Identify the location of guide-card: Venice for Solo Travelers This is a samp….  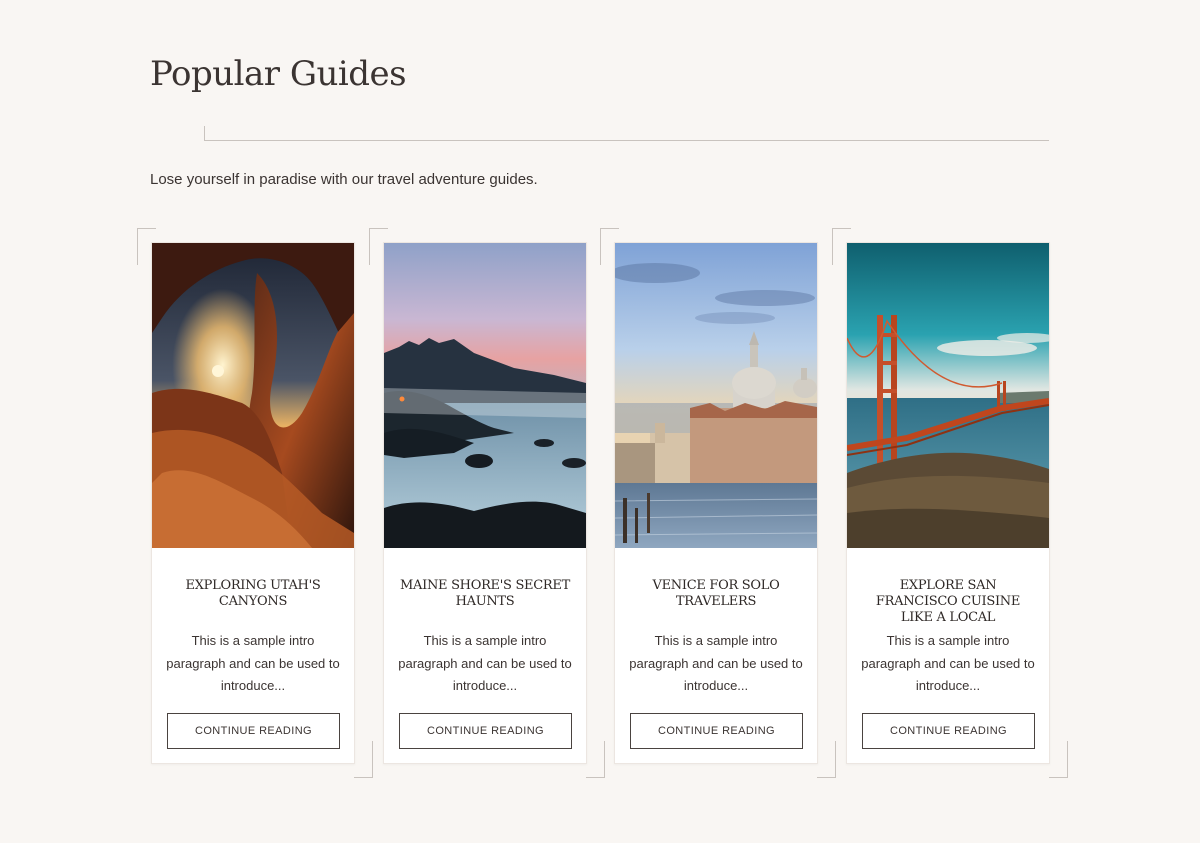
(716, 503).